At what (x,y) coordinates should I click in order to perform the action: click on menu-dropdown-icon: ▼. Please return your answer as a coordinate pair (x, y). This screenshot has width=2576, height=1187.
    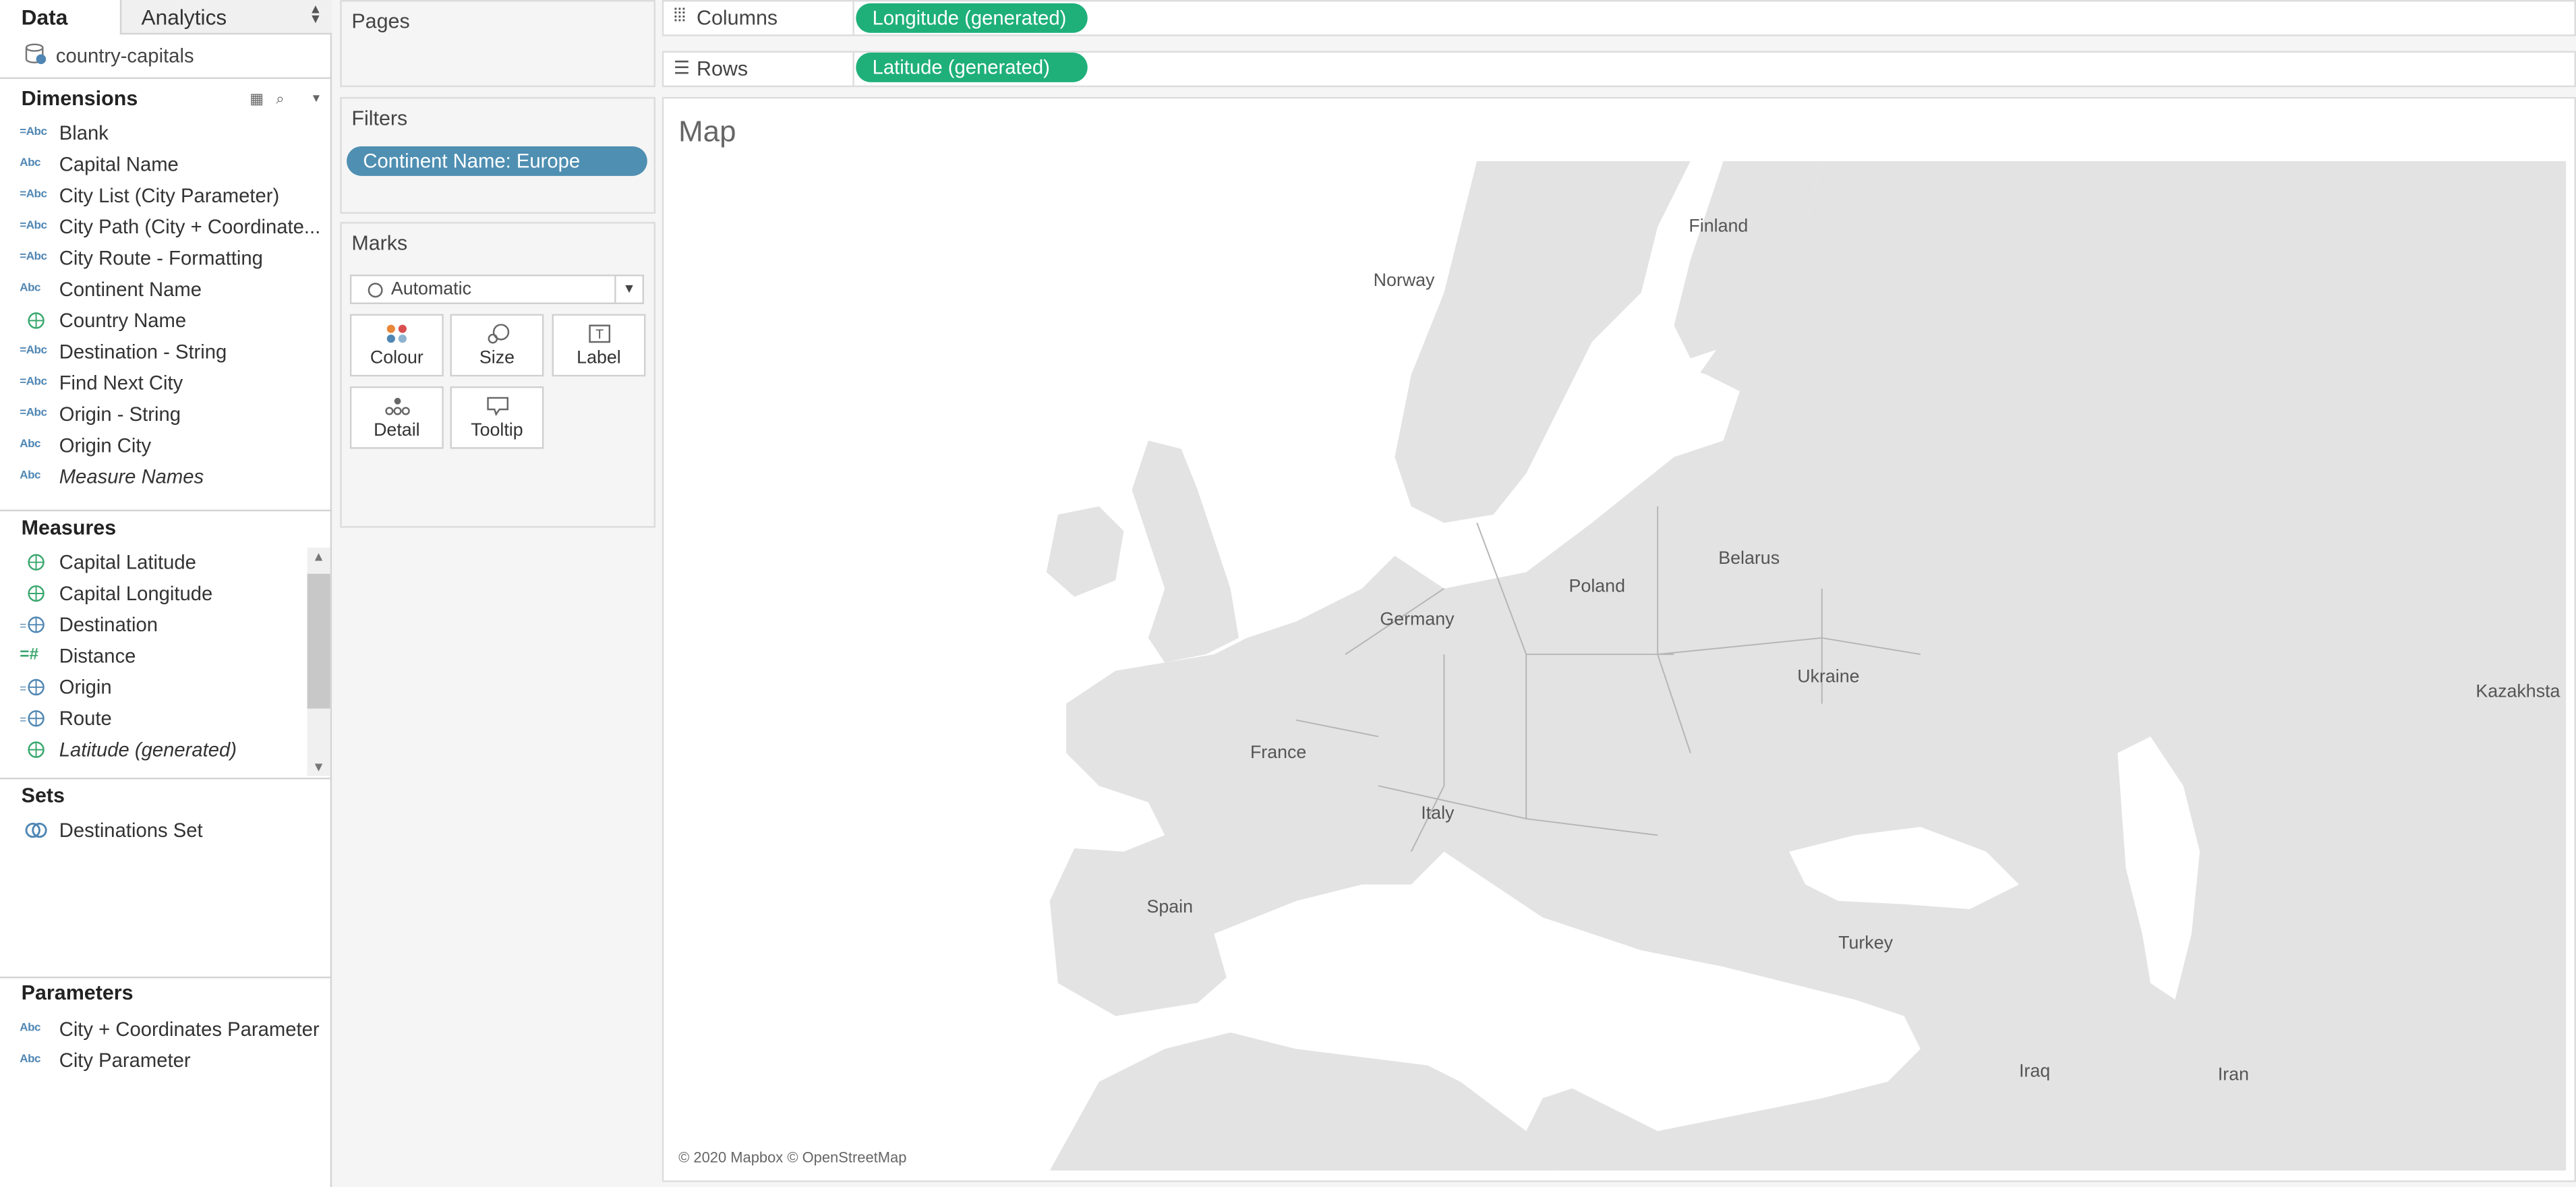
    Looking at the image, I should click on (316, 100).